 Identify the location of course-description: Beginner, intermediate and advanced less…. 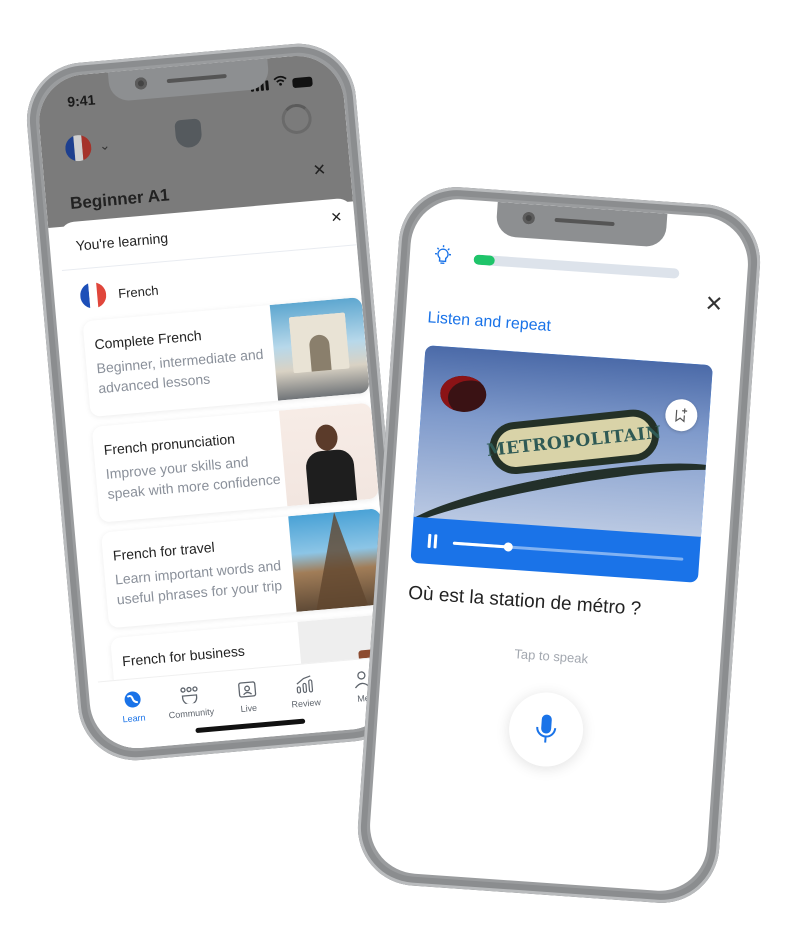
(180, 371).